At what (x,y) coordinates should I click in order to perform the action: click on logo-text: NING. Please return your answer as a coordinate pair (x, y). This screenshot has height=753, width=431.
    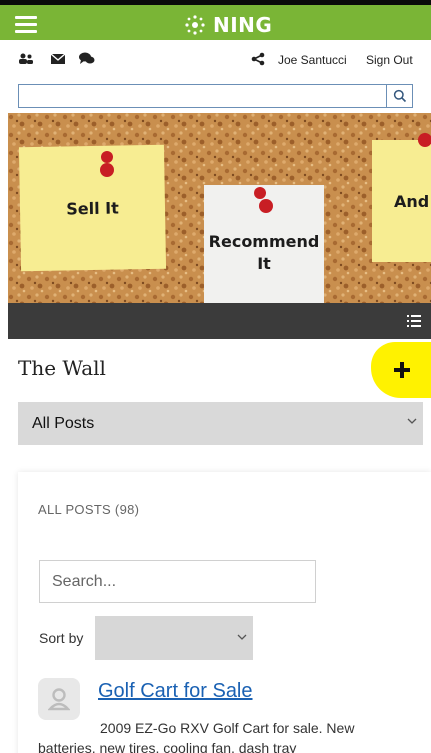
    Looking at the image, I should click on (243, 25).